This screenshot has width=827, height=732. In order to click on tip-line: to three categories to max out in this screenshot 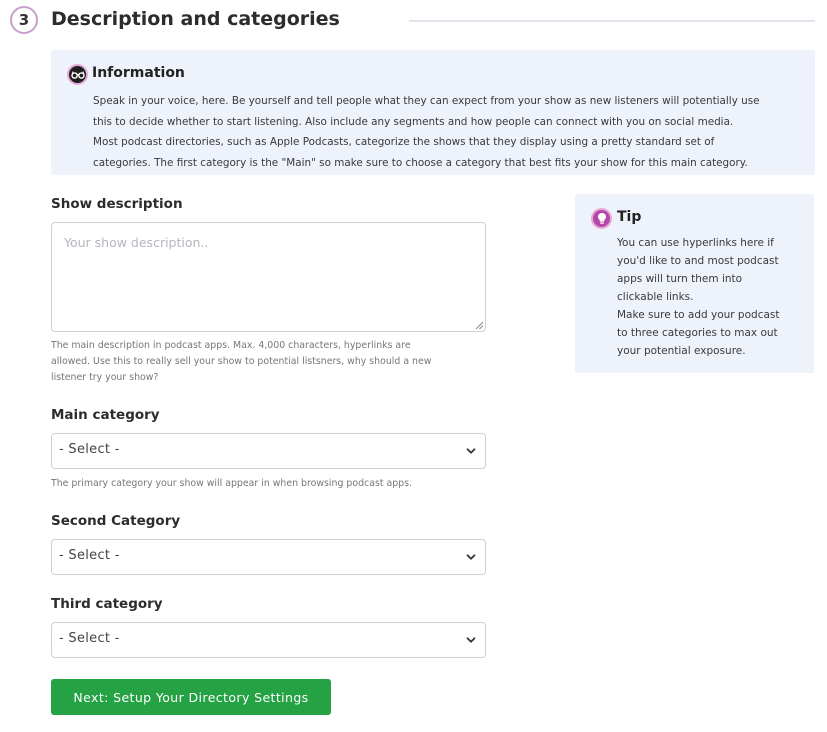, I will do `click(697, 333)`.